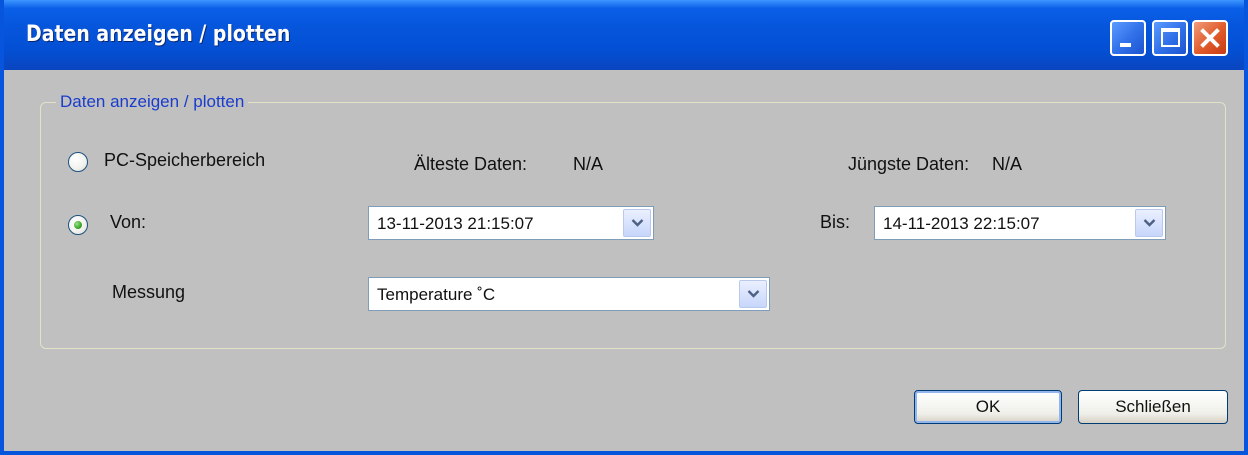 The image size is (1248, 455). Describe the element at coordinates (436, 294) in the screenshot. I see `measurement-value: Temperature ˚C` at that location.